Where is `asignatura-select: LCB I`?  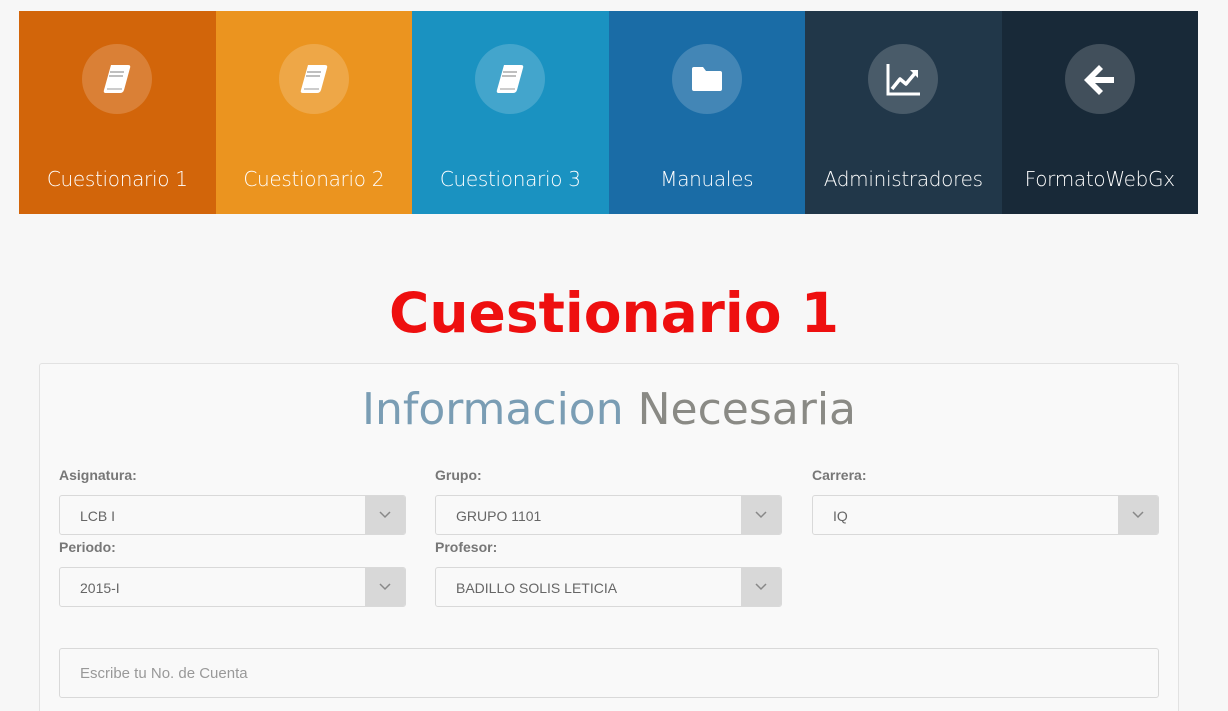 asignatura-select: LCB I is located at coordinates (232, 515).